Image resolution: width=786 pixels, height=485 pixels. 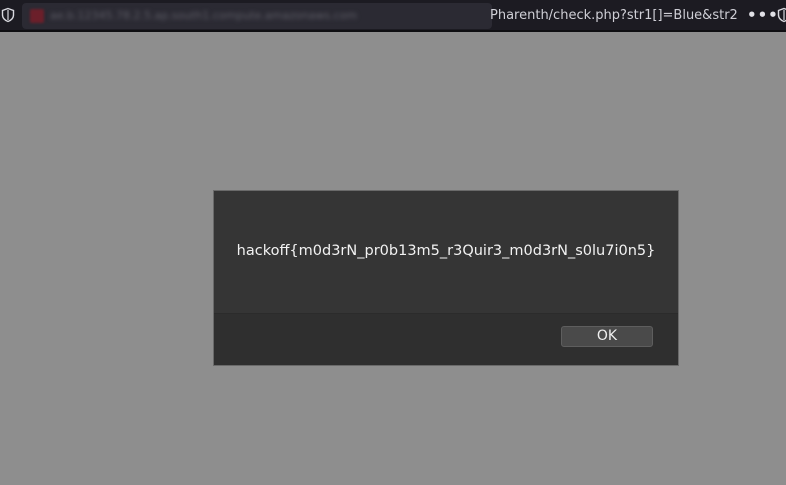 What do you see at coordinates (781, 15) in the screenshot?
I see `shield-icon` at bounding box center [781, 15].